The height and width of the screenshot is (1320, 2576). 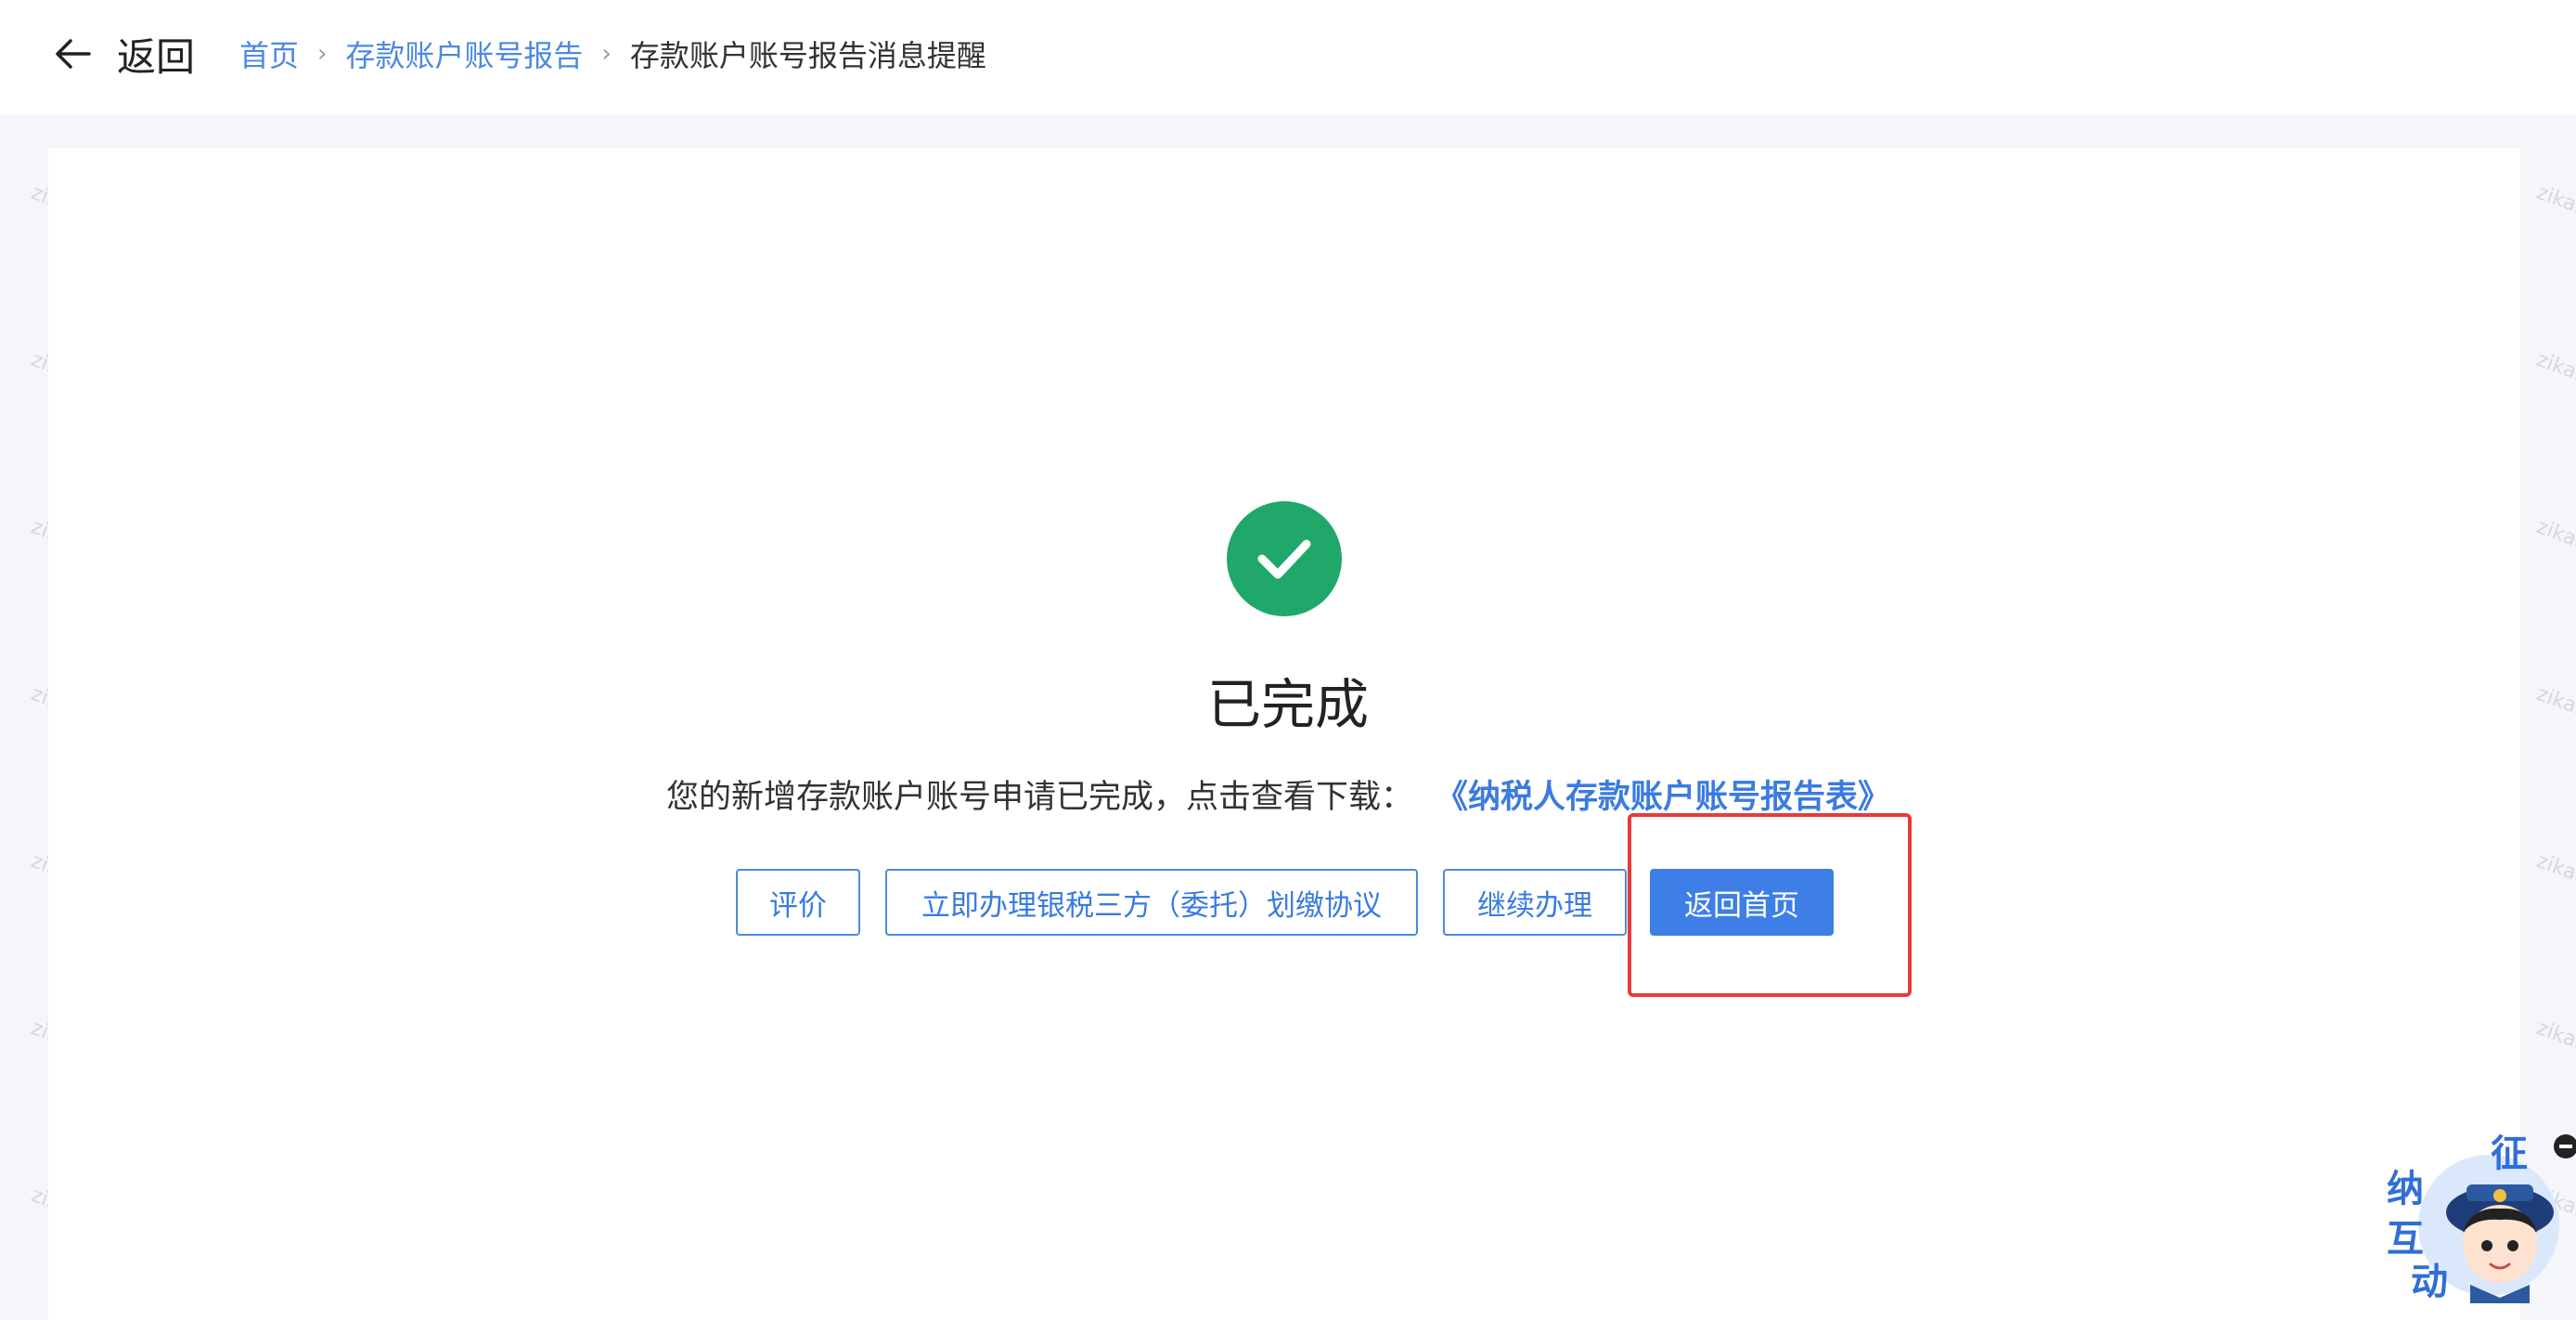 What do you see at coordinates (1151, 903) in the screenshot?
I see `bank-tax-agreement-button: 立即办理银税三方（委托）划缴协议` at bounding box center [1151, 903].